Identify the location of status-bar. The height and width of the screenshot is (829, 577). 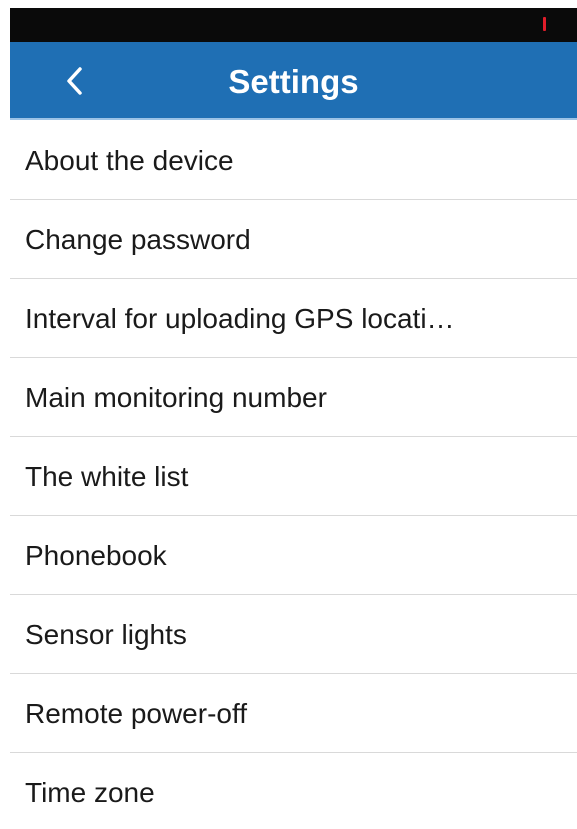
(293, 25).